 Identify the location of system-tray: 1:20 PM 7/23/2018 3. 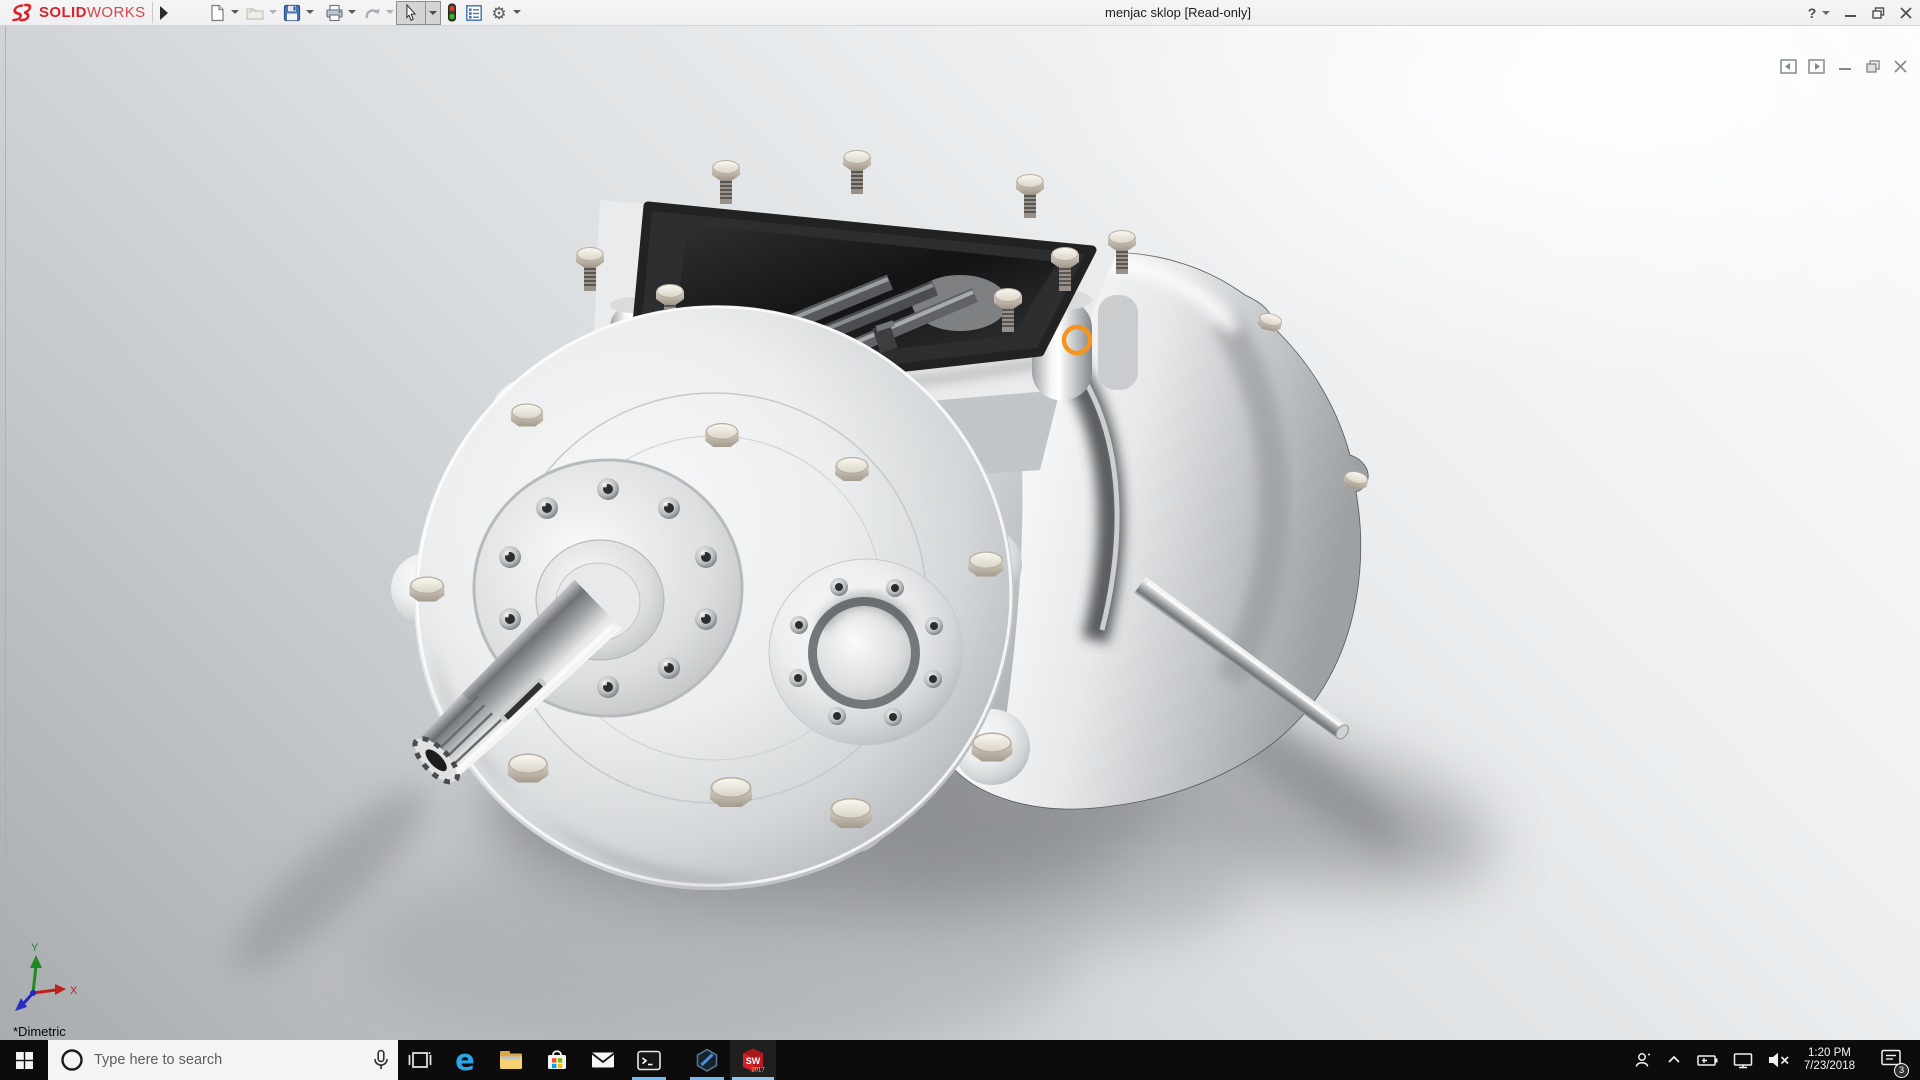
(1776, 1060).